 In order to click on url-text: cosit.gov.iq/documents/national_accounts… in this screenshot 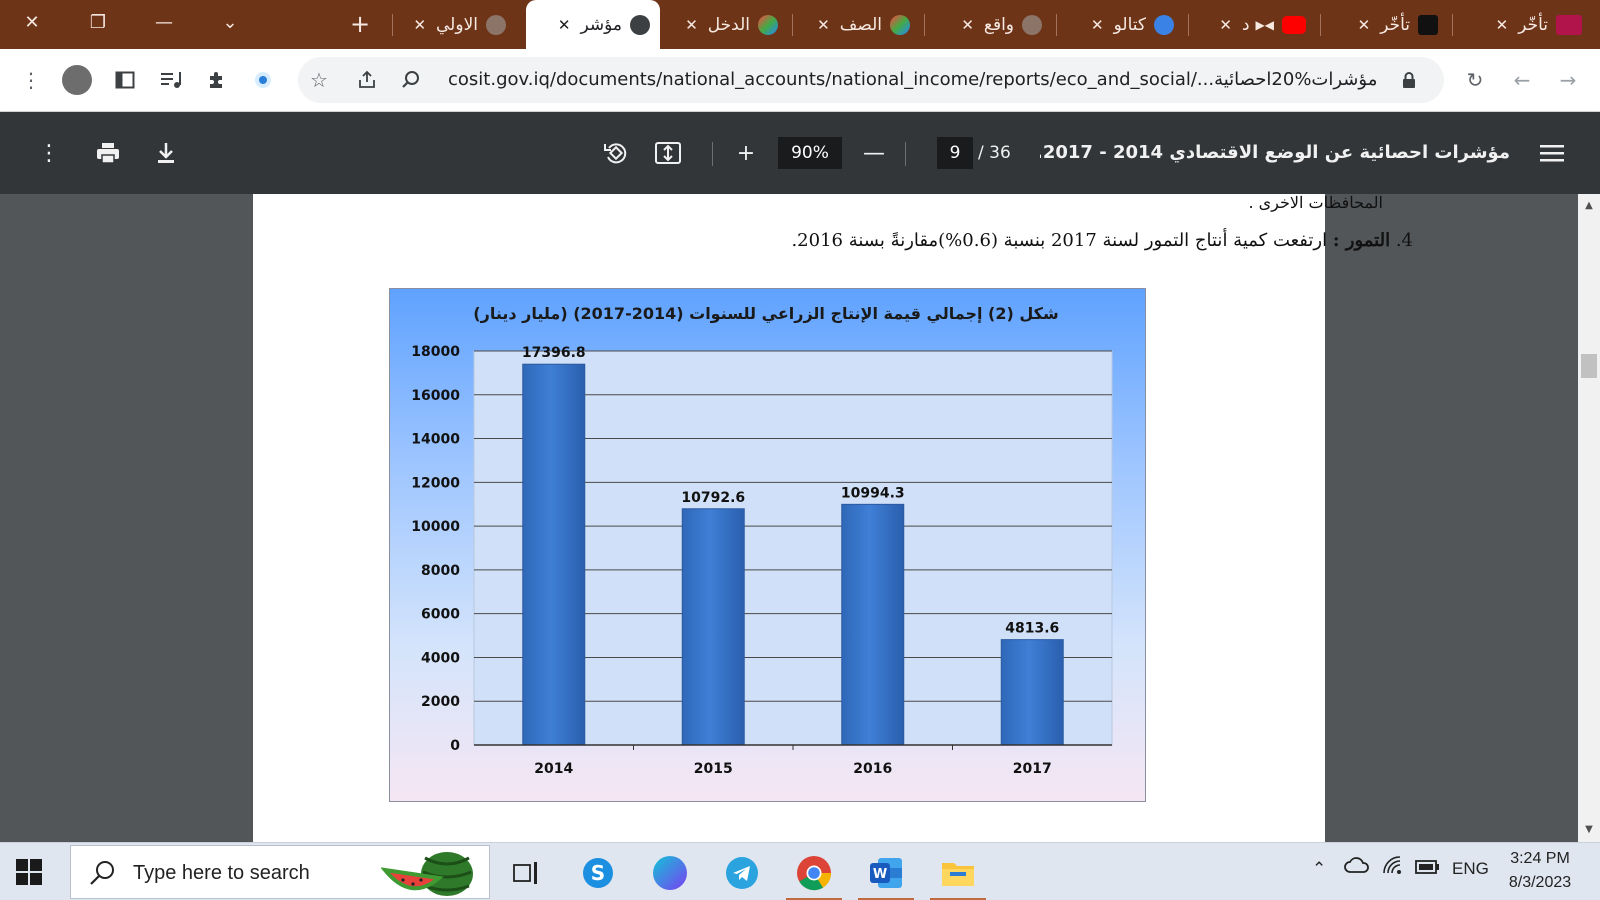, I will do `click(920, 80)`.